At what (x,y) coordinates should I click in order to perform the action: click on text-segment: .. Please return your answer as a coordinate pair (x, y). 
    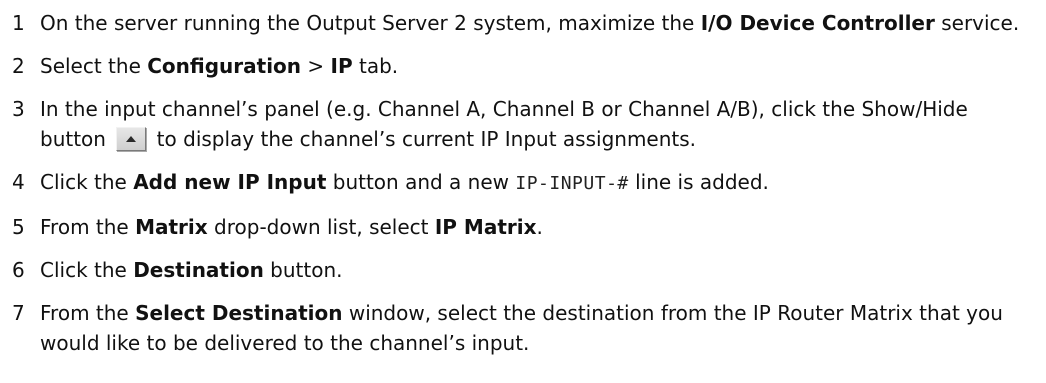
    Looking at the image, I should click on (539, 227).